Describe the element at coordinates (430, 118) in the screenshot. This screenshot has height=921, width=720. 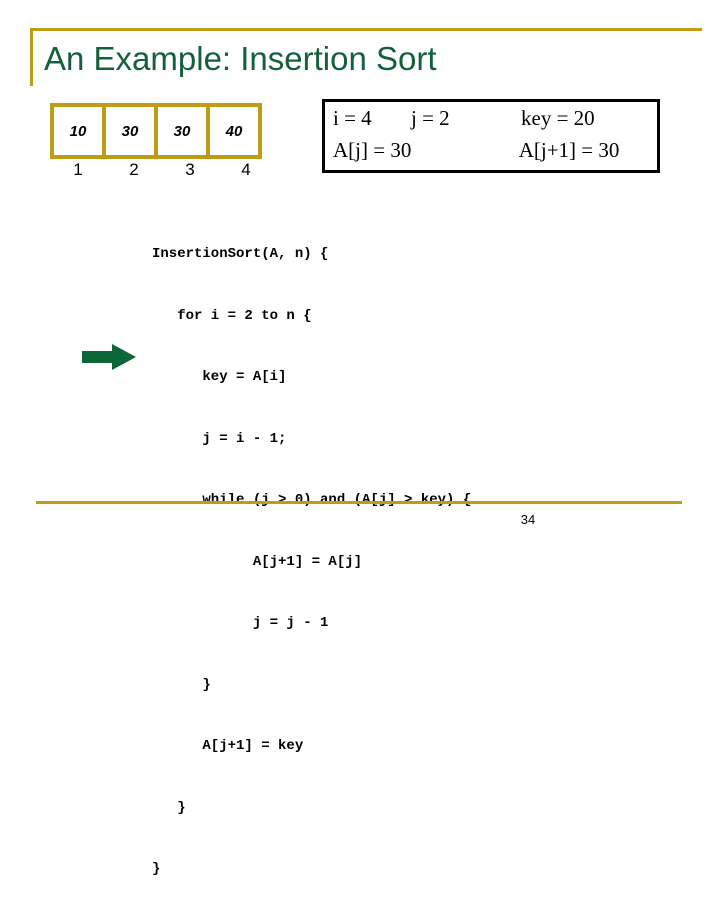
I see `variable-j: j = 2` at that location.